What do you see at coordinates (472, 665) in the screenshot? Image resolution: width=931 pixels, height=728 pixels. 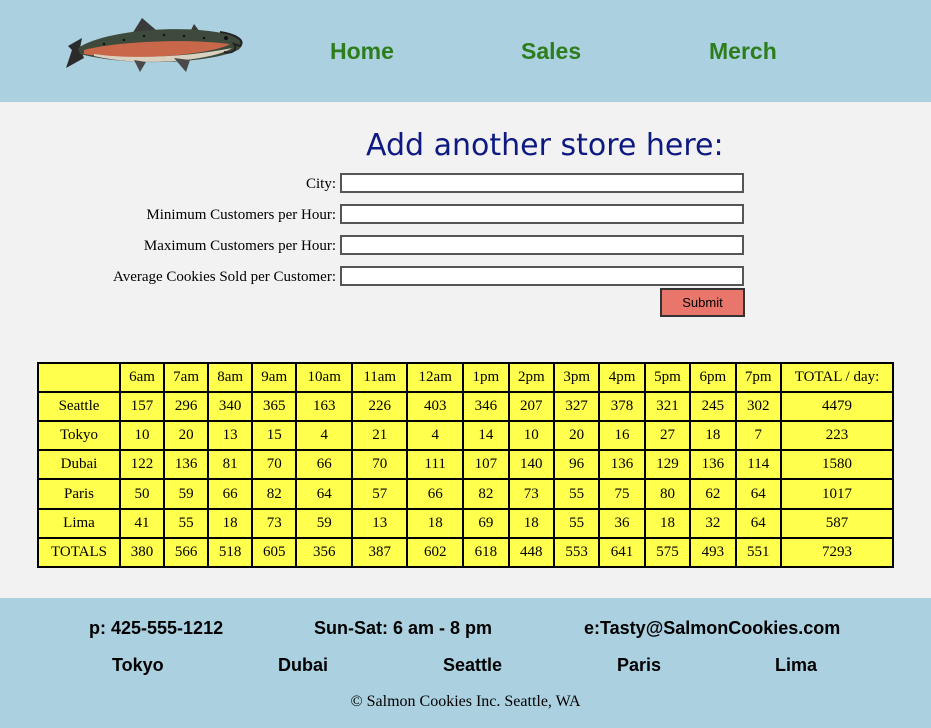 I see `footer-city-seattle: Seattle` at bounding box center [472, 665].